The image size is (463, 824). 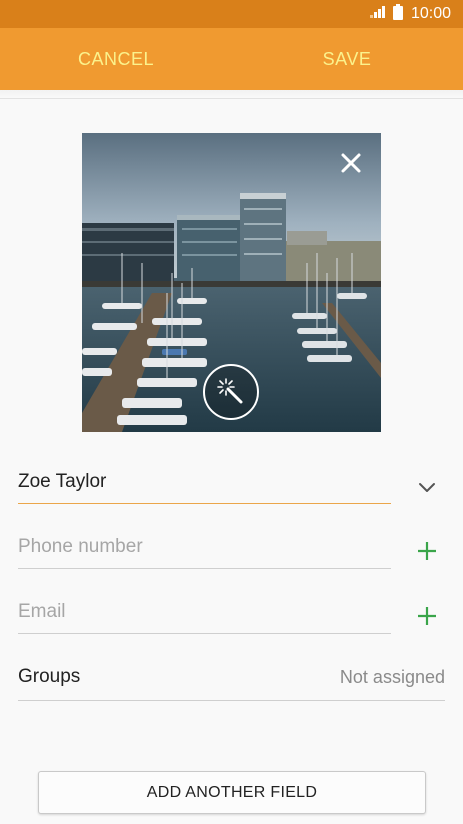 I want to click on add-another-field-button: ADD ANOTHER FIELD, so click(x=232, y=792).